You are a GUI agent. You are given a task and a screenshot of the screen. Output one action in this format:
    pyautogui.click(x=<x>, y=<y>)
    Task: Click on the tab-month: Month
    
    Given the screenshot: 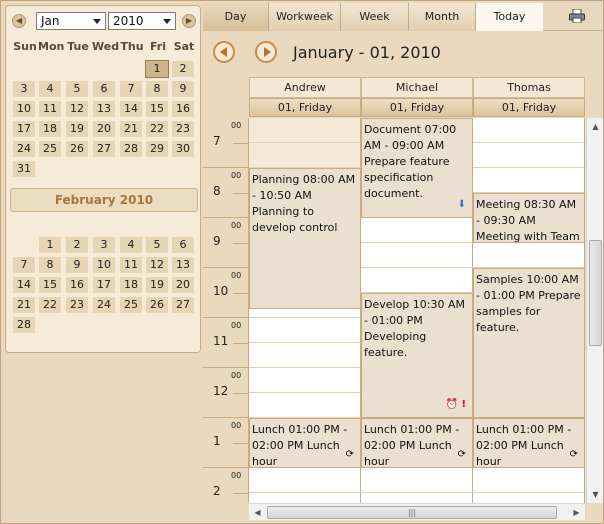 What is the action you would take?
    pyautogui.click(x=442, y=17)
    